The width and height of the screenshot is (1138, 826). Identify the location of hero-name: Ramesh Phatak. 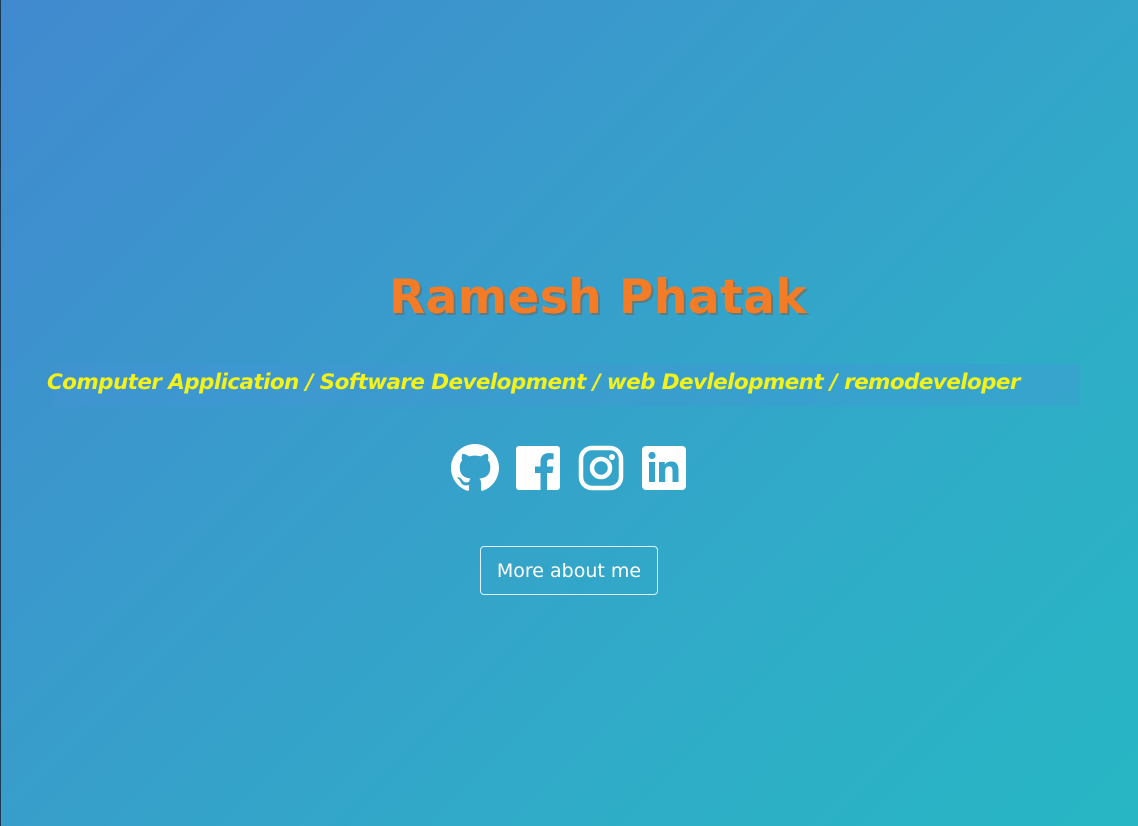
(598, 297).